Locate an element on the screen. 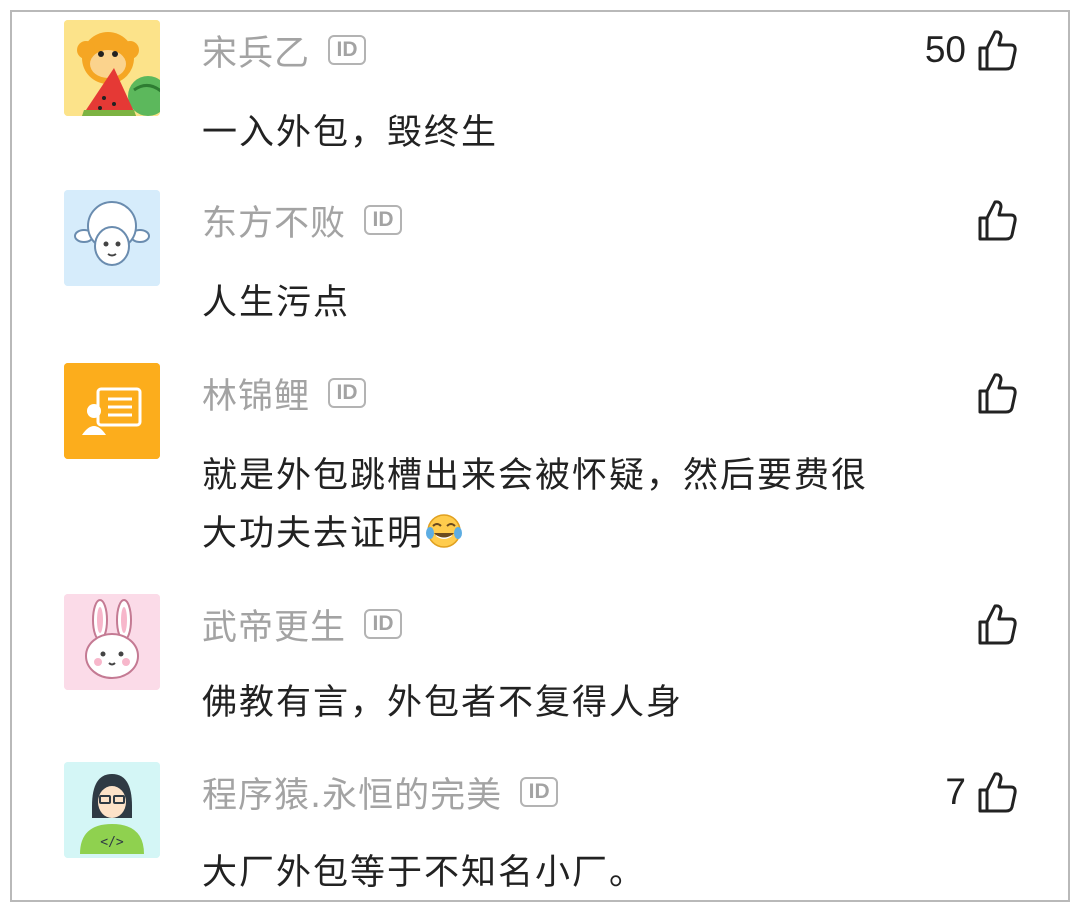  rabbit-icon is located at coordinates (112, 642).